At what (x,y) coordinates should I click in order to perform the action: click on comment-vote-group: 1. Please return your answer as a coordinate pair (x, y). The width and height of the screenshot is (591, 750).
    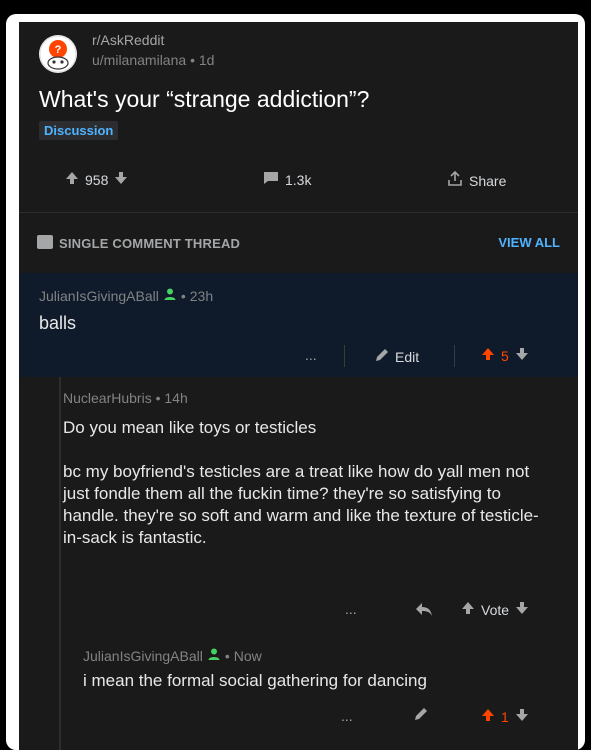
    Looking at the image, I should click on (505, 716).